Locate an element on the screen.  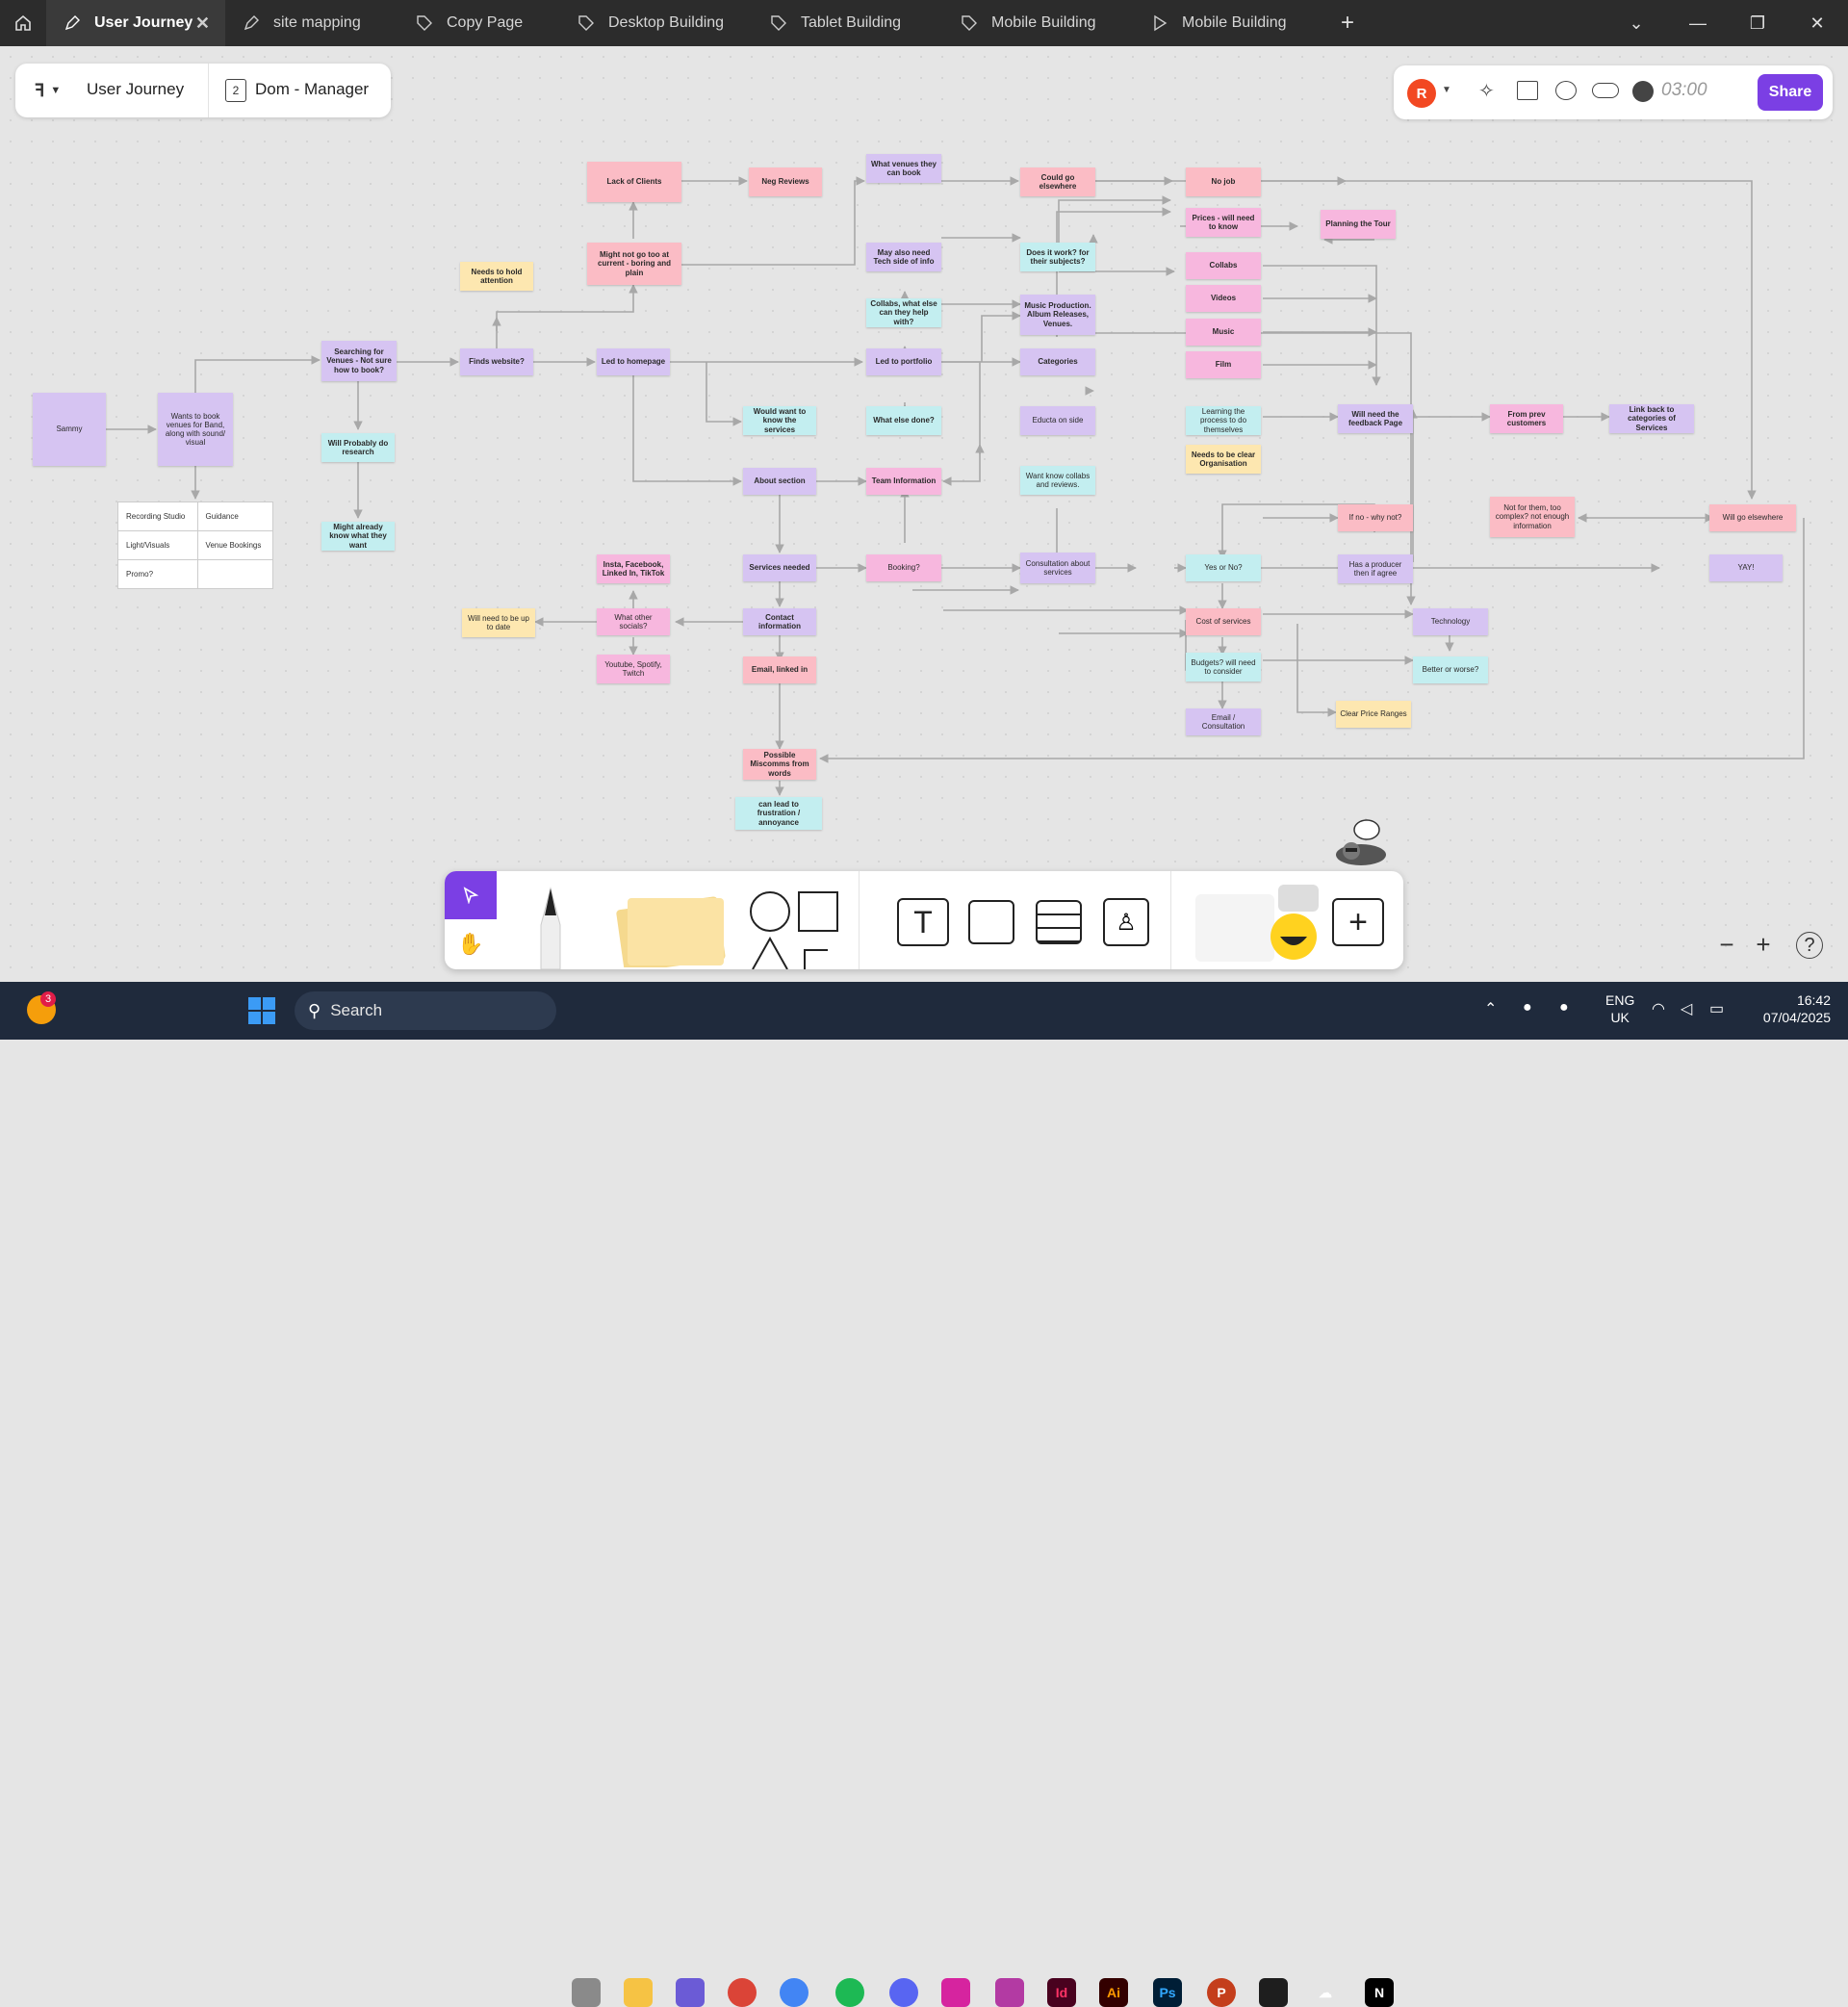
widgets-button is located at coordinates (1293, 921).